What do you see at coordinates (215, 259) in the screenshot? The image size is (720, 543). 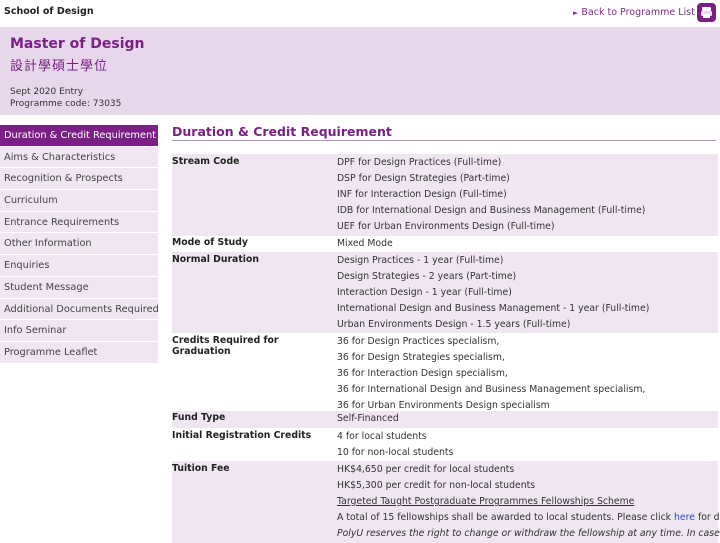 I see `row-label: Normal Duration` at bounding box center [215, 259].